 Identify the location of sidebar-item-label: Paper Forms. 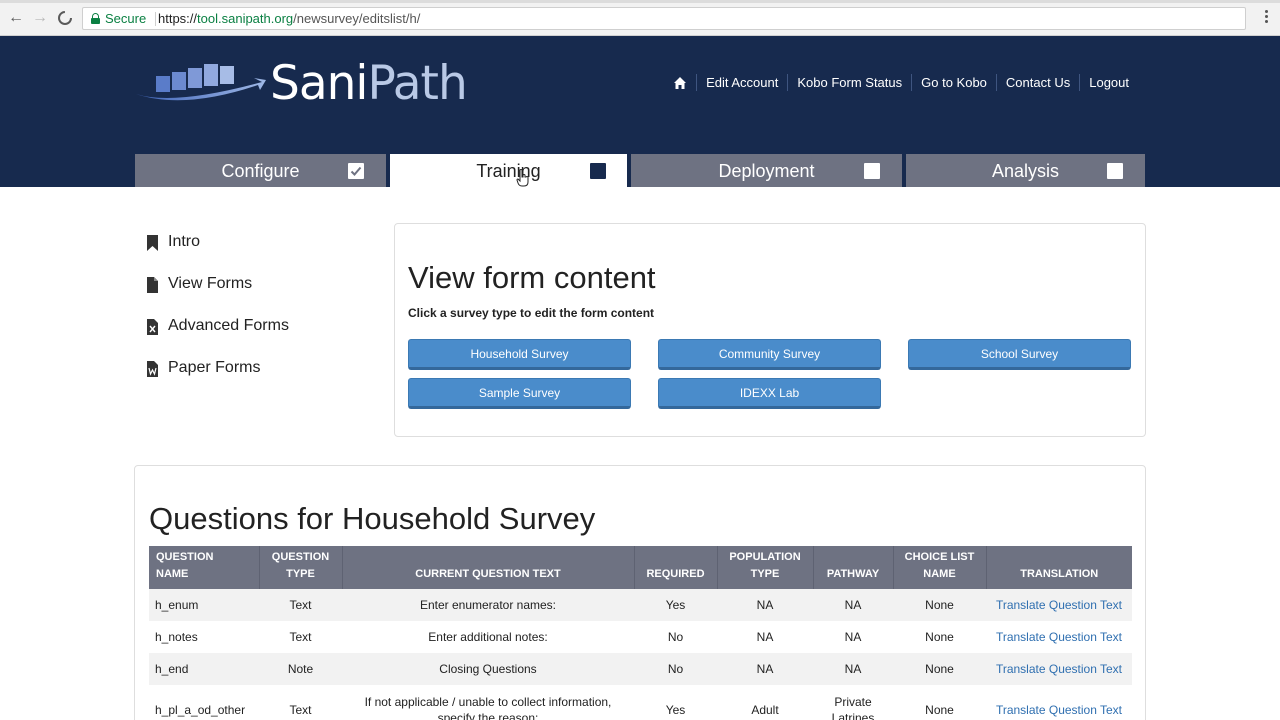
(214, 367).